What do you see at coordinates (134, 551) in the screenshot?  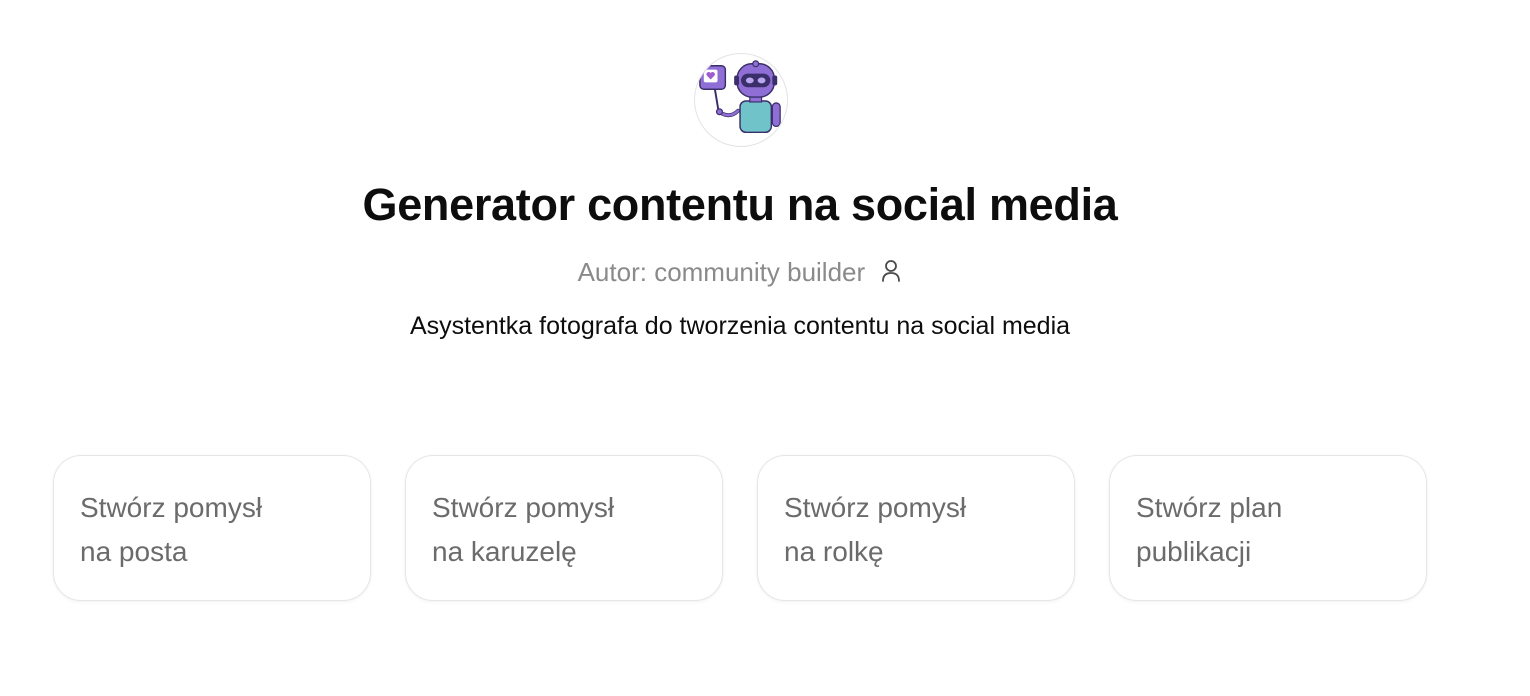 I see `starter-line-2: na posta` at bounding box center [134, 551].